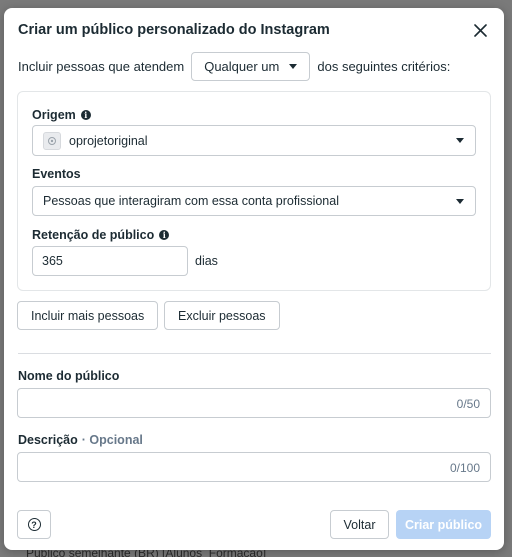 Image resolution: width=512 pixels, height=557 pixels. What do you see at coordinates (468, 404) in the screenshot?
I see `audience-name-counter: 0/50` at bounding box center [468, 404].